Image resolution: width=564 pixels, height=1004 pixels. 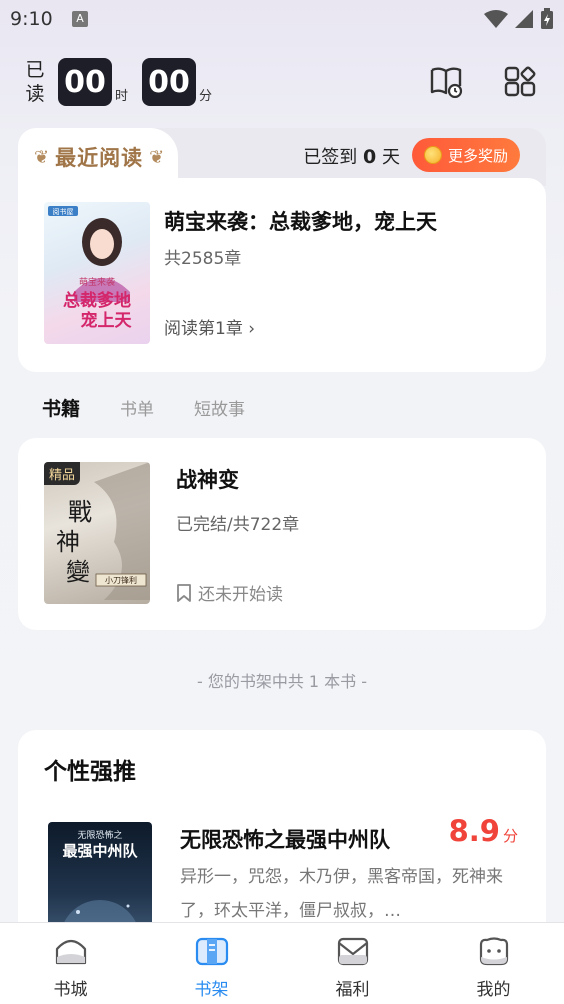 I want to click on recent-book-chapters: 共2585章, so click(x=203, y=259).